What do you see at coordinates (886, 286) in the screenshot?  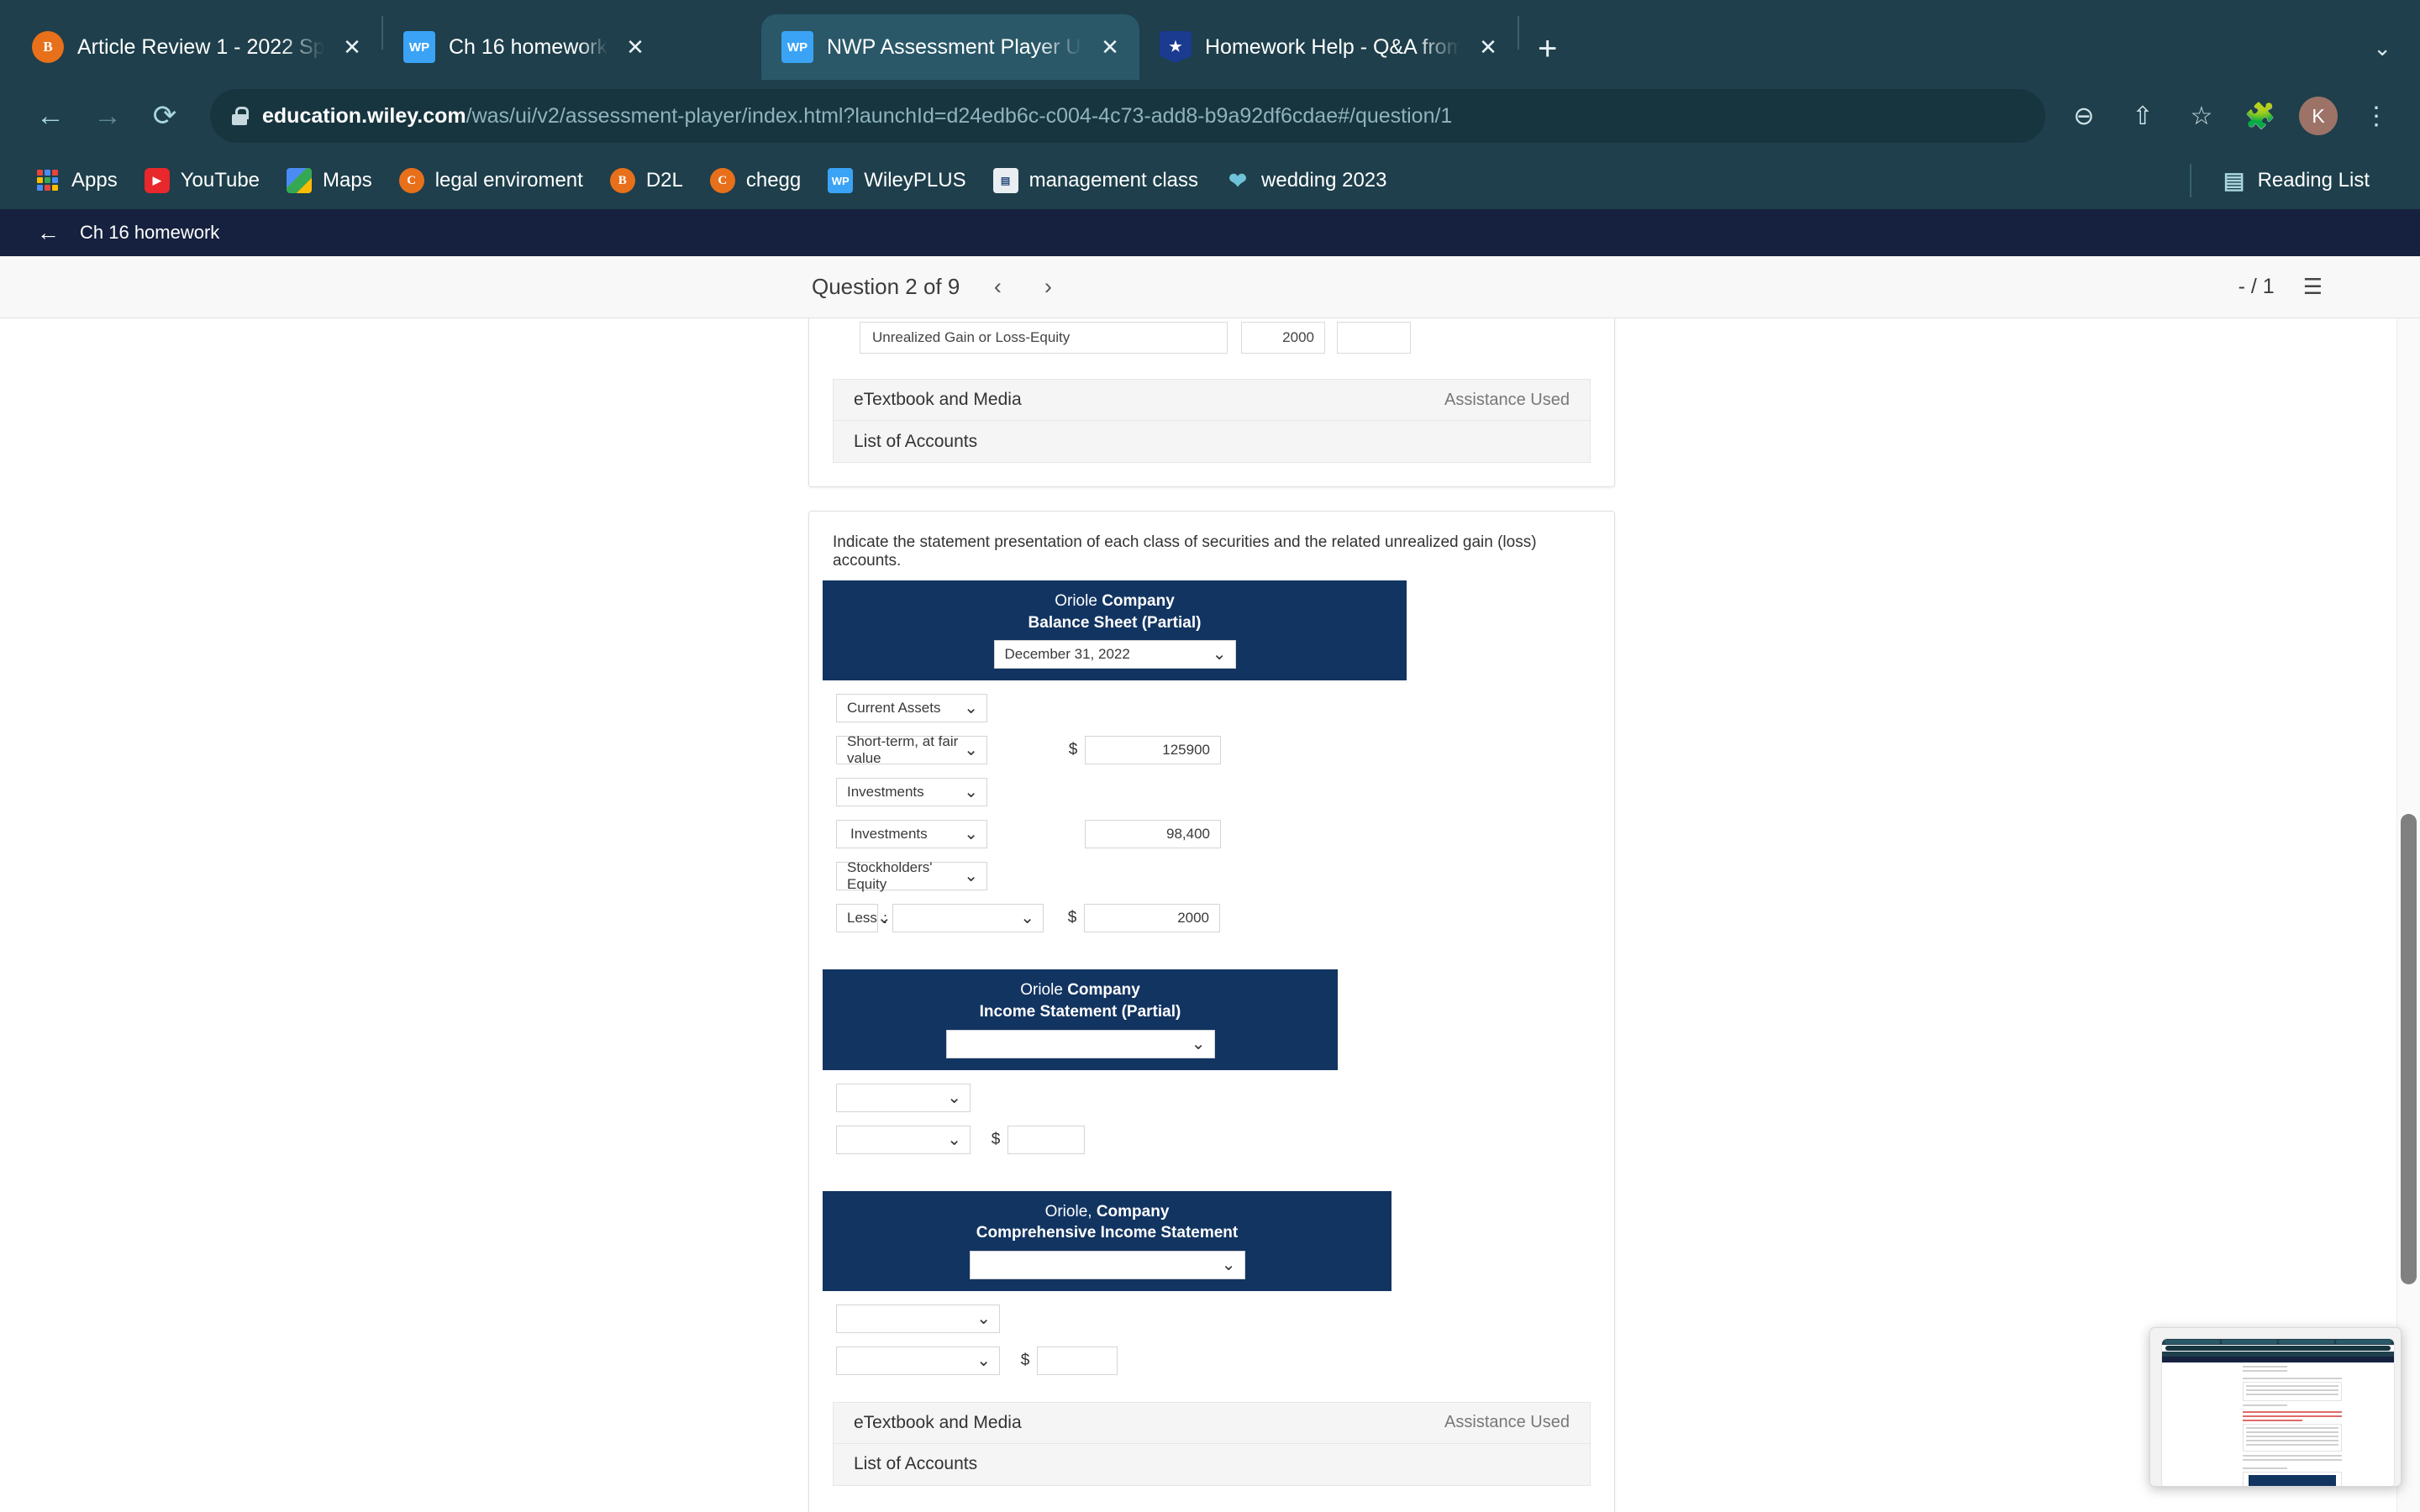 I see `question-counter: Question 2 of 9` at bounding box center [886, 286].